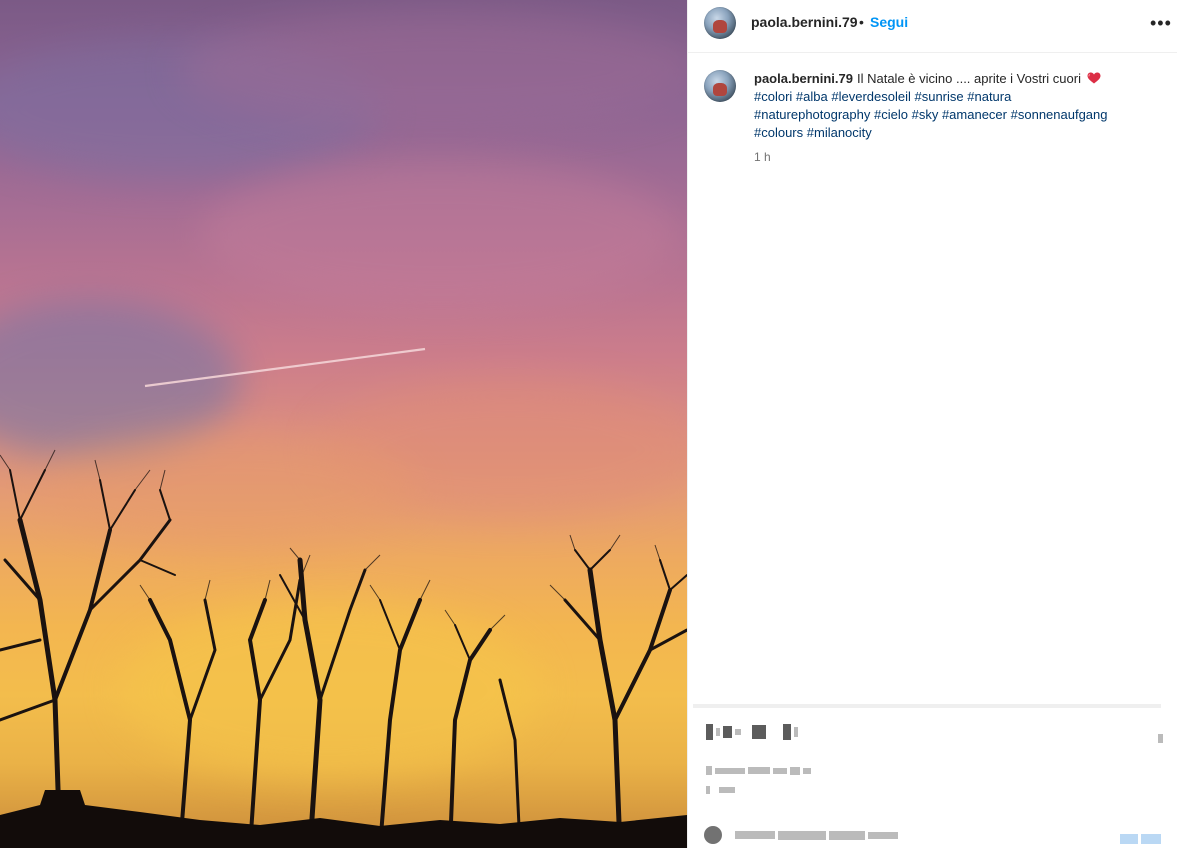 The height and width of the screenshot is (848, 1177). What do you see at coordinates (720, 23) in the screenshot?
I see `author-avatar` at bounding box center [720, 23].